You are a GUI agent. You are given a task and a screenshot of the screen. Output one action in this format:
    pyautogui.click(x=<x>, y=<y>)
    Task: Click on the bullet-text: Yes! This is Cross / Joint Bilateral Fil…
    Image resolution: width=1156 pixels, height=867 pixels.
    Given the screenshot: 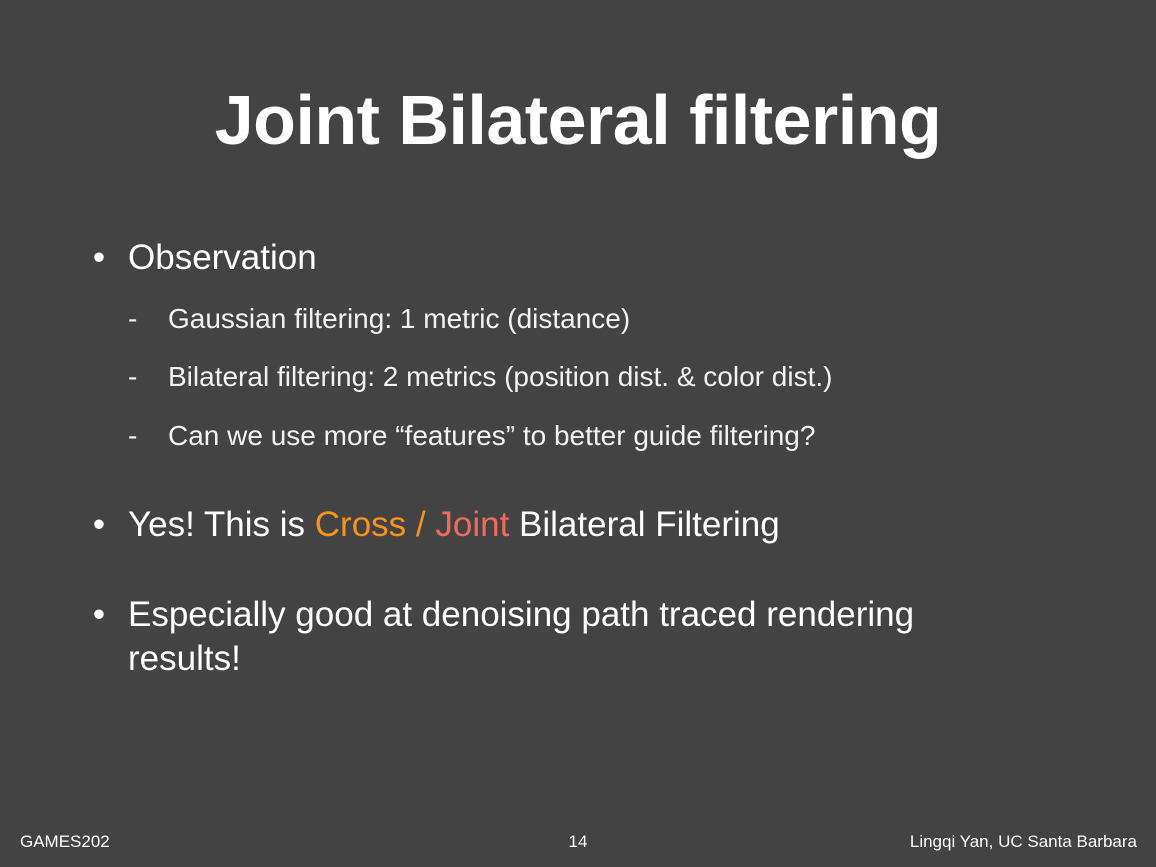 What is the action you would take?
    pyautogui.click(x=568, y=525)
    